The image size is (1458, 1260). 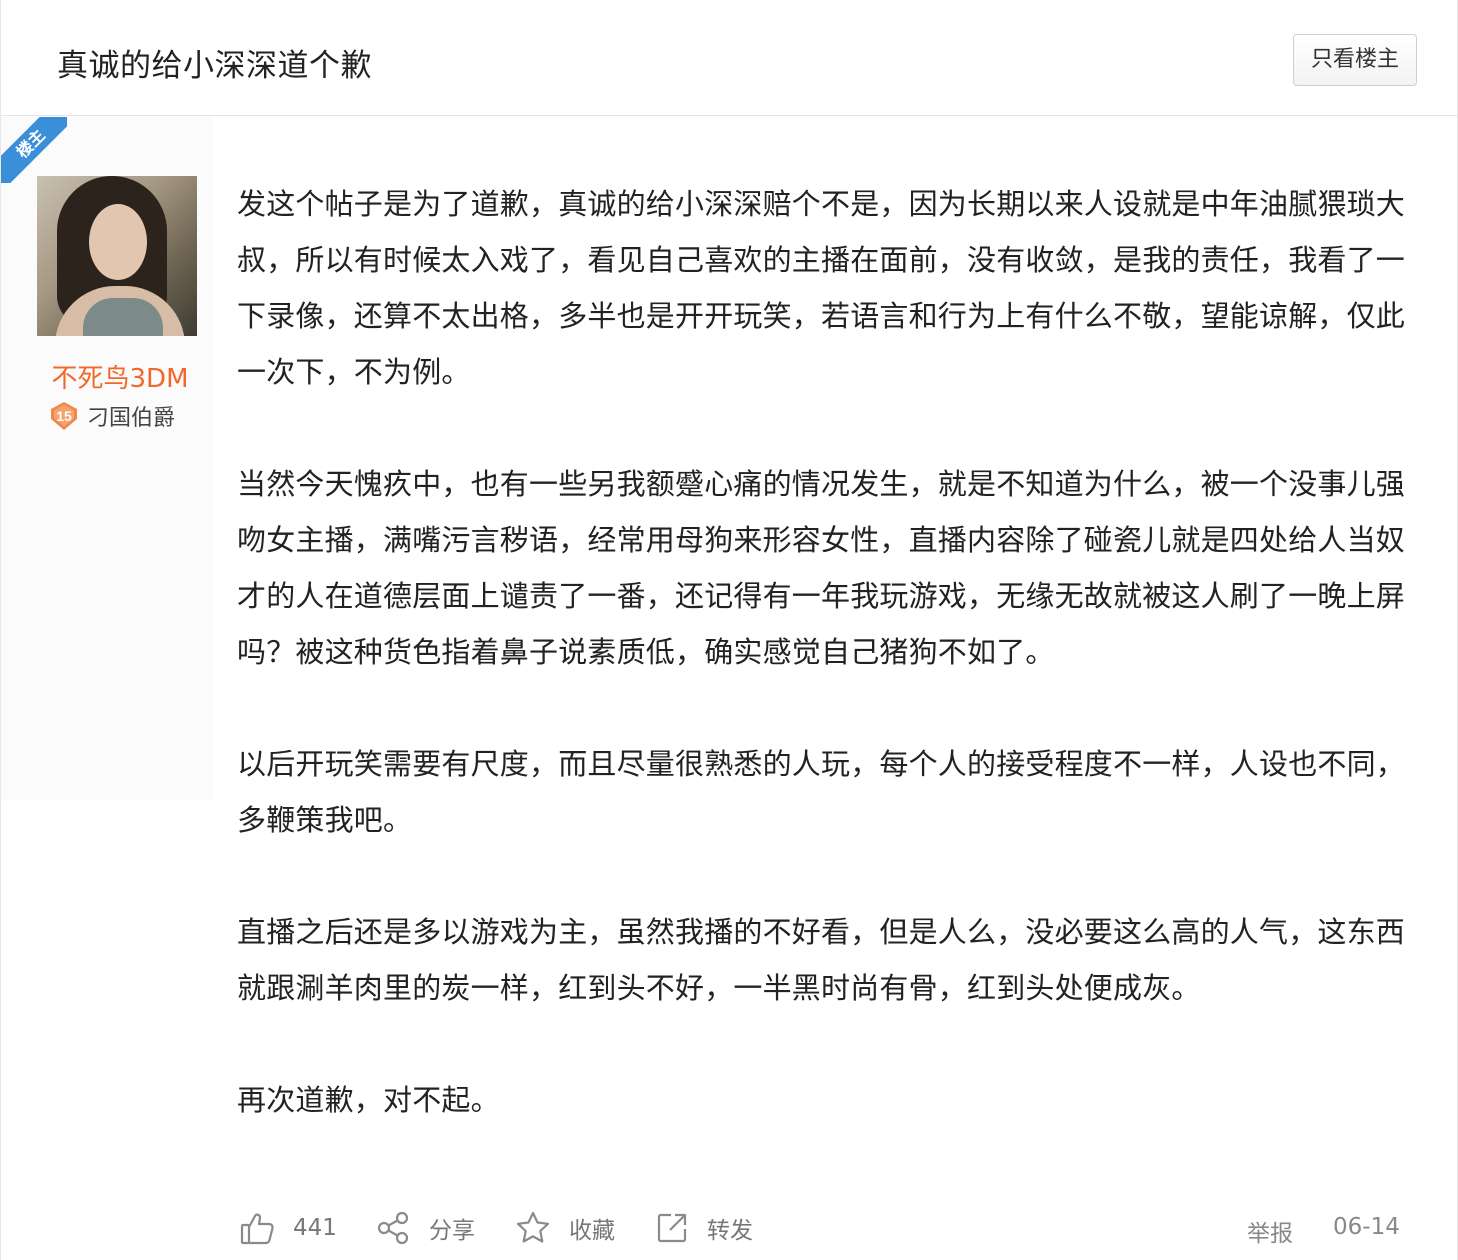 What do you see at coordinates (118, 242) in the screenshot?
I see `avatar-face` at bounding box center [118, 242].